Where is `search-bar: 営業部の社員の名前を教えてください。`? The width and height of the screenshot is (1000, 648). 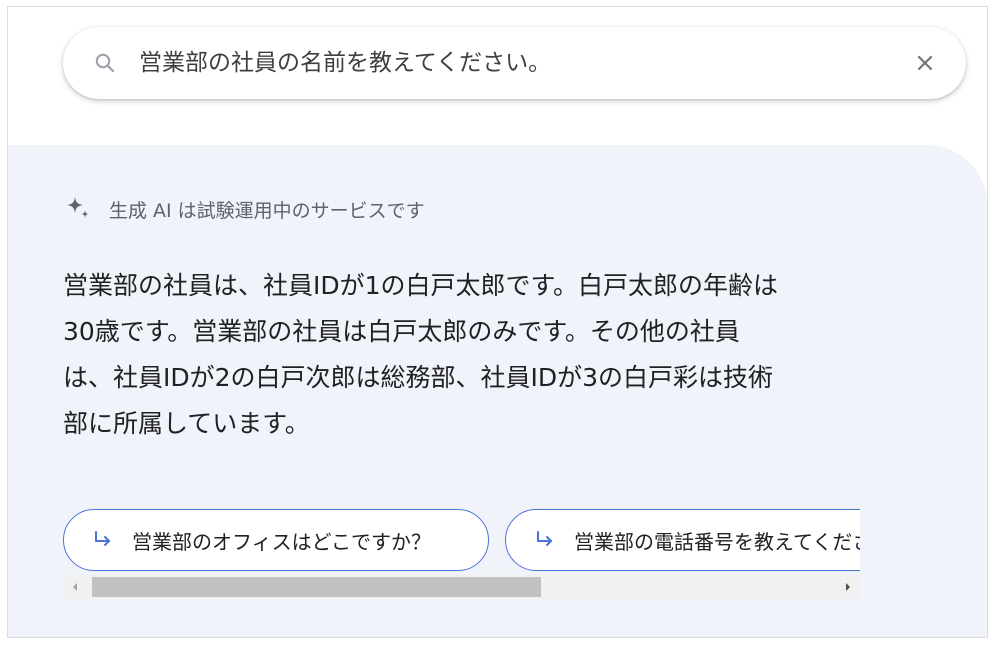
search-bar: 営業部の社員の名前を教えてください。 is located at coordinates (514, 63).